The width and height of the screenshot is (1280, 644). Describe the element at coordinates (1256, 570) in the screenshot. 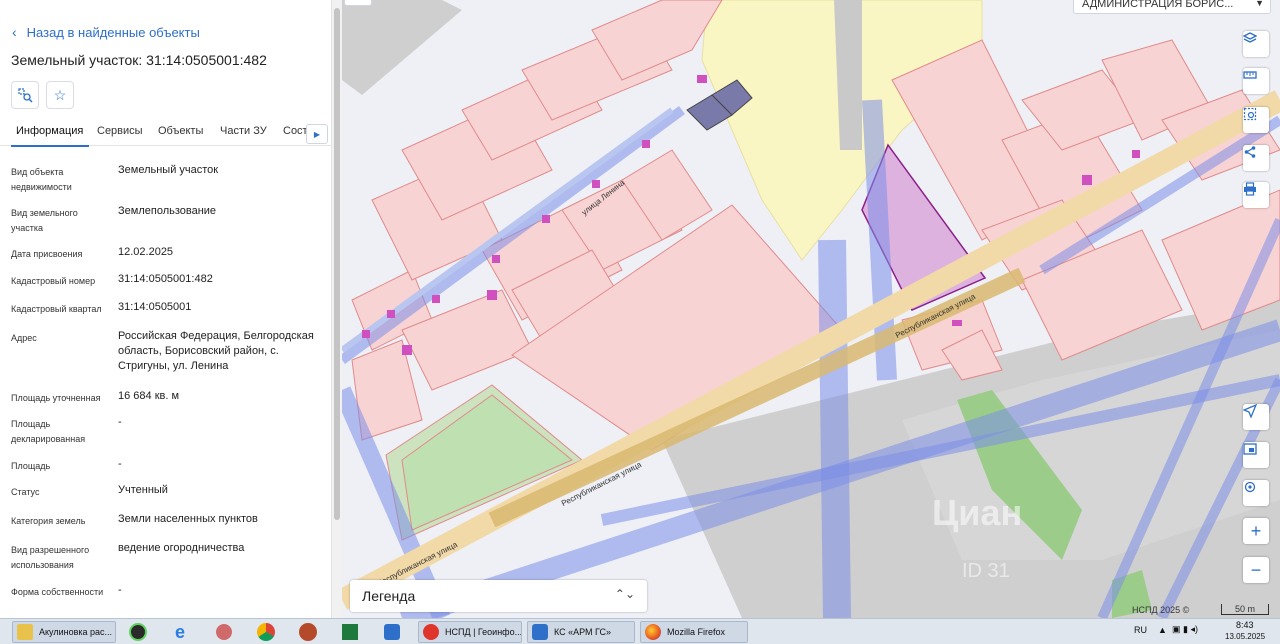

I see `zoom-out-button: −` at that location.